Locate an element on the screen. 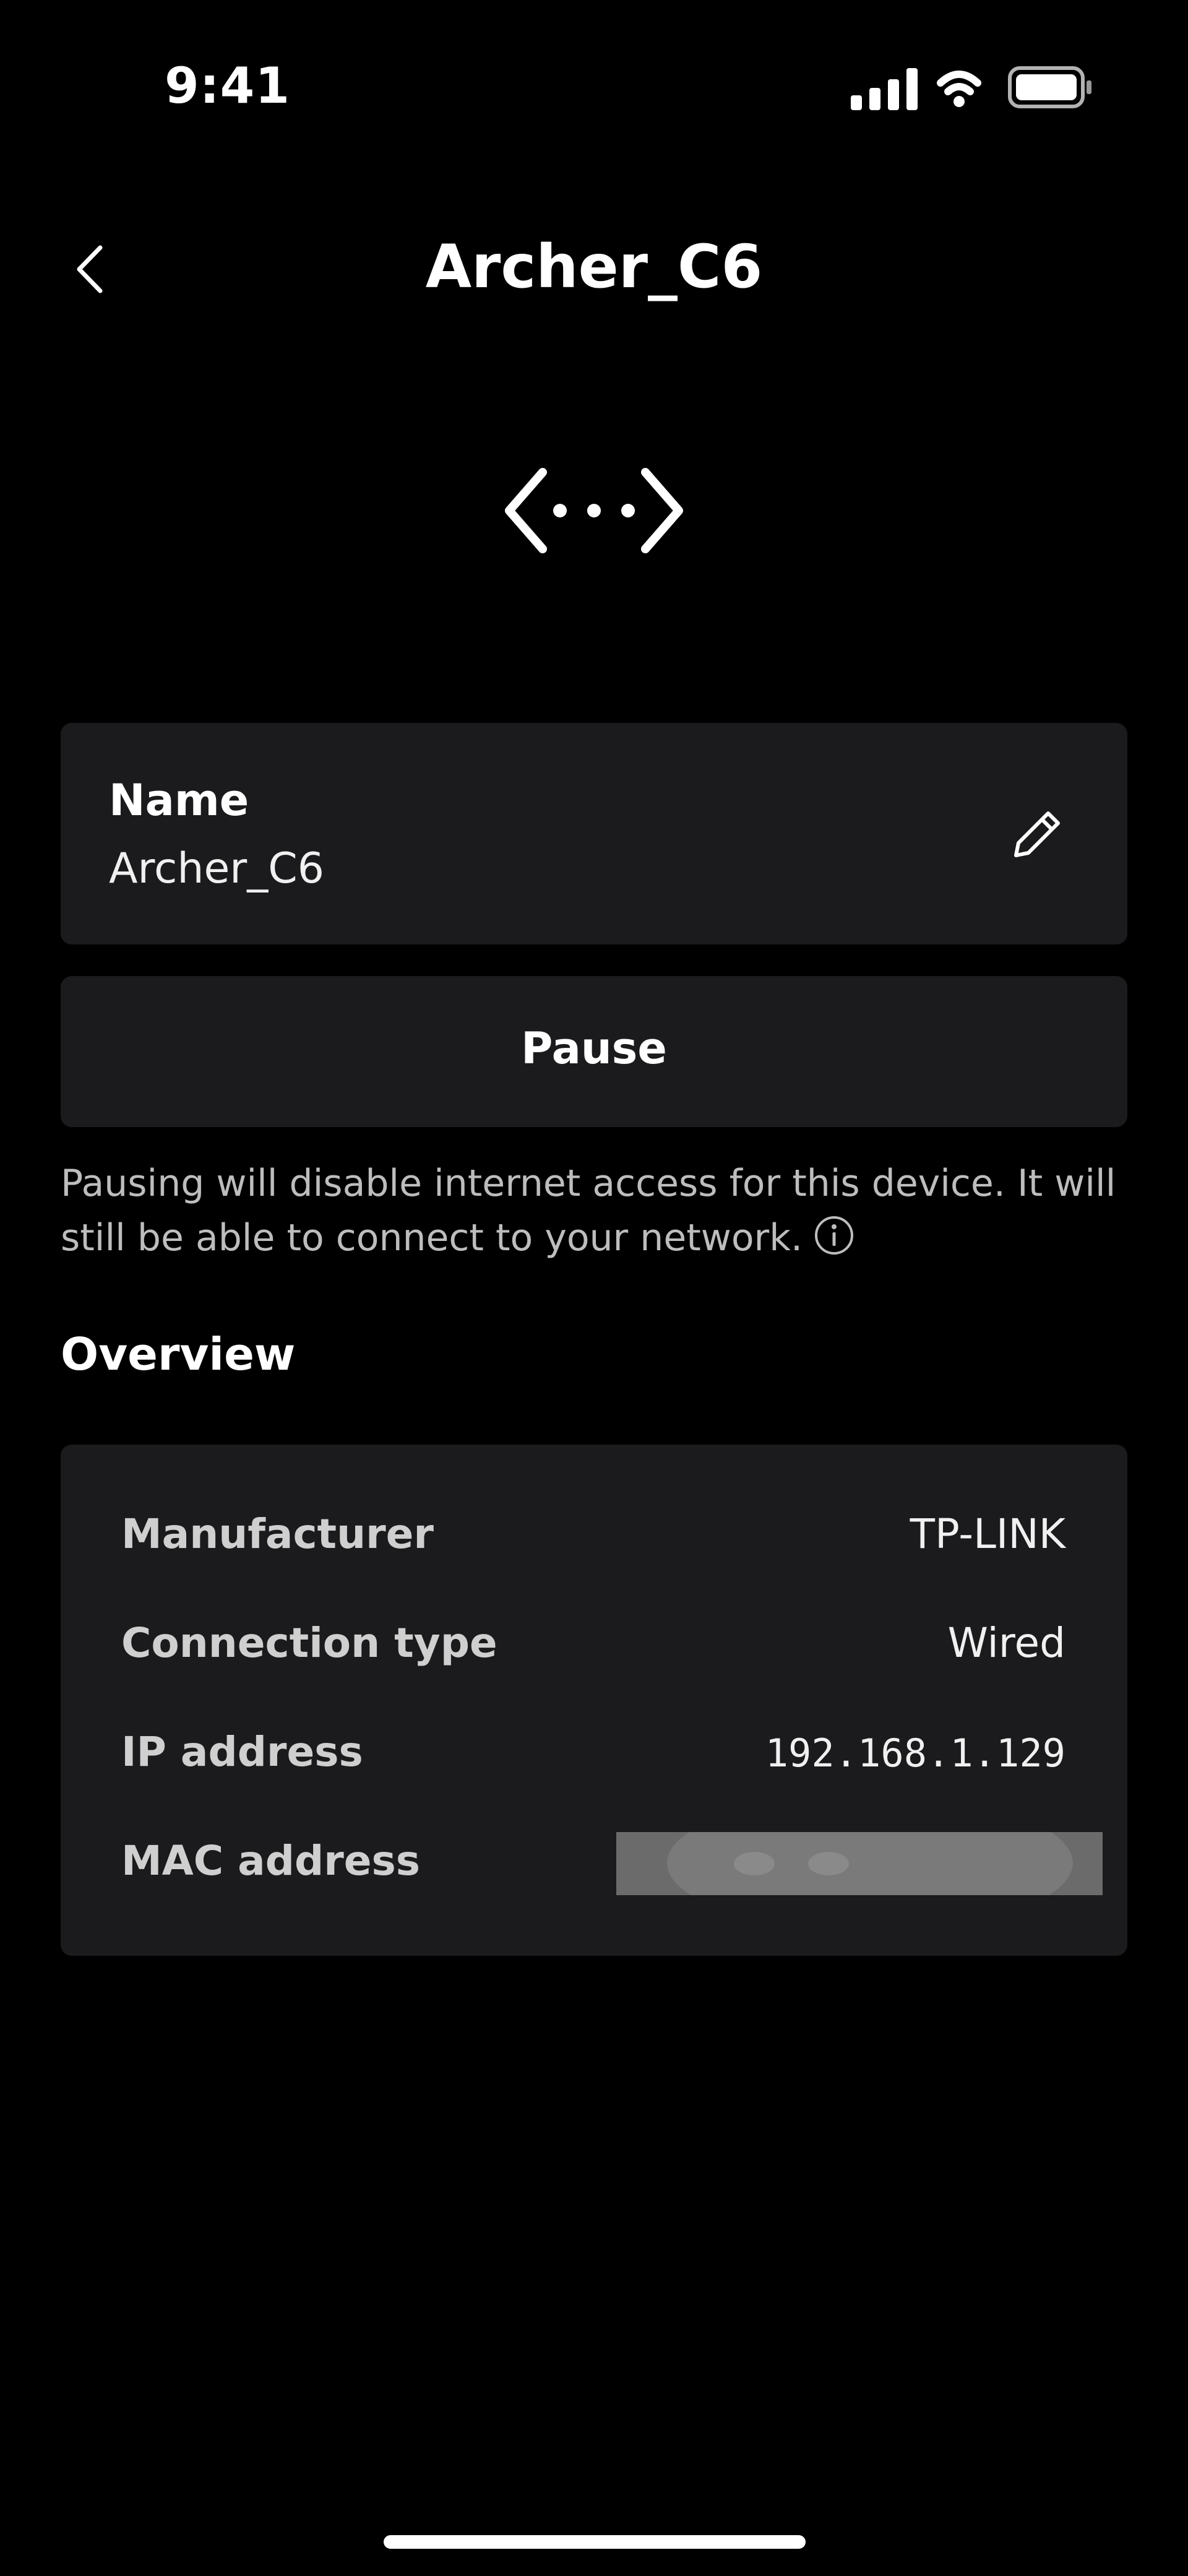 The height and width of the screenshot is (2576, 1188). wifi-icon is located at coordinates (959, 89).